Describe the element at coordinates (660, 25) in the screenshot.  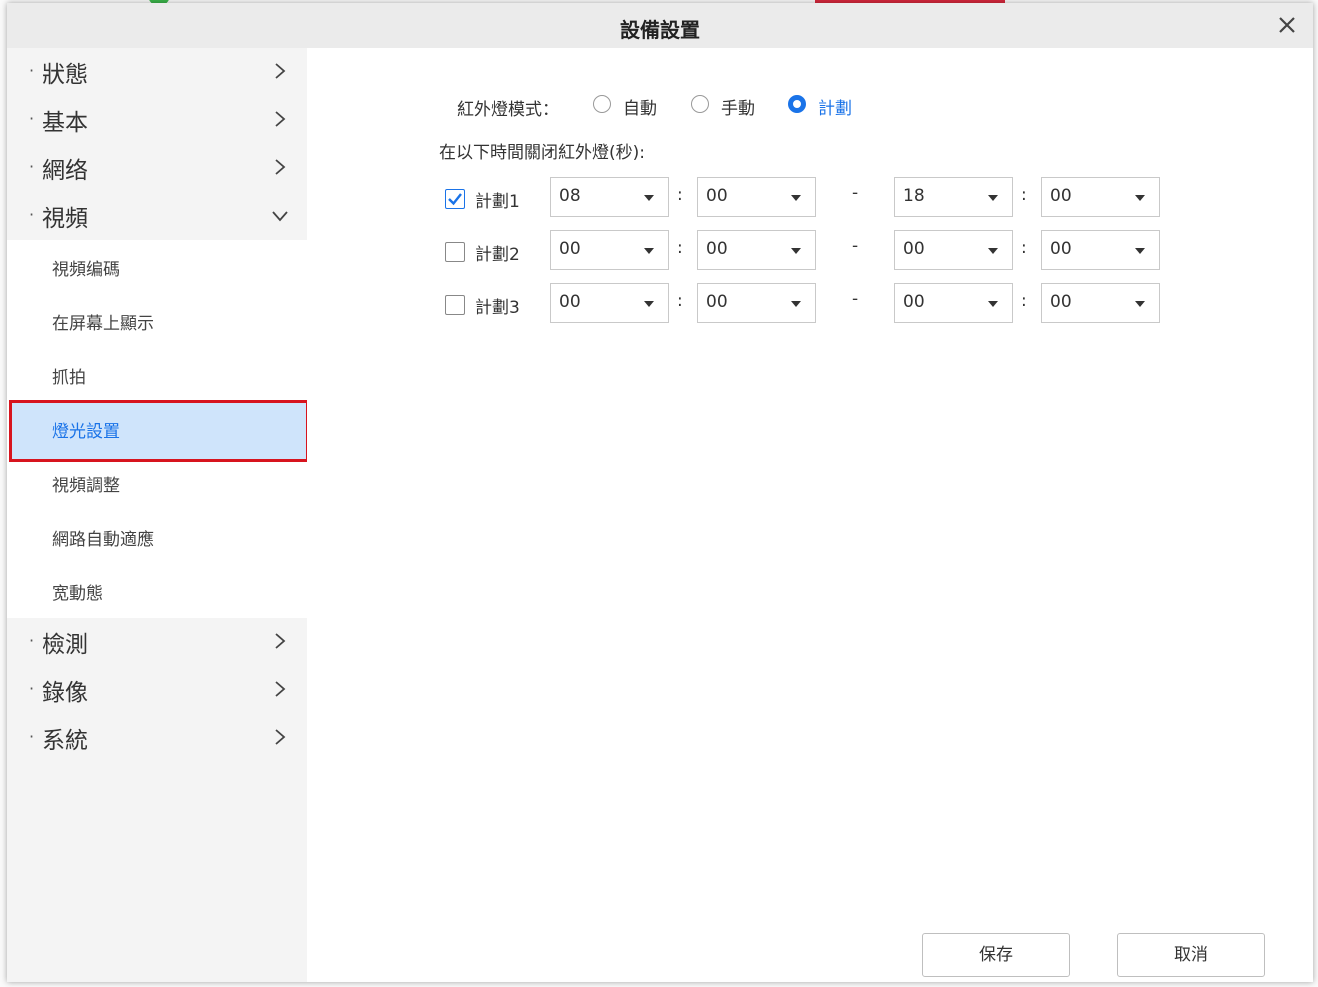
I see `dialog-titlebar: 設備設置` at that location.